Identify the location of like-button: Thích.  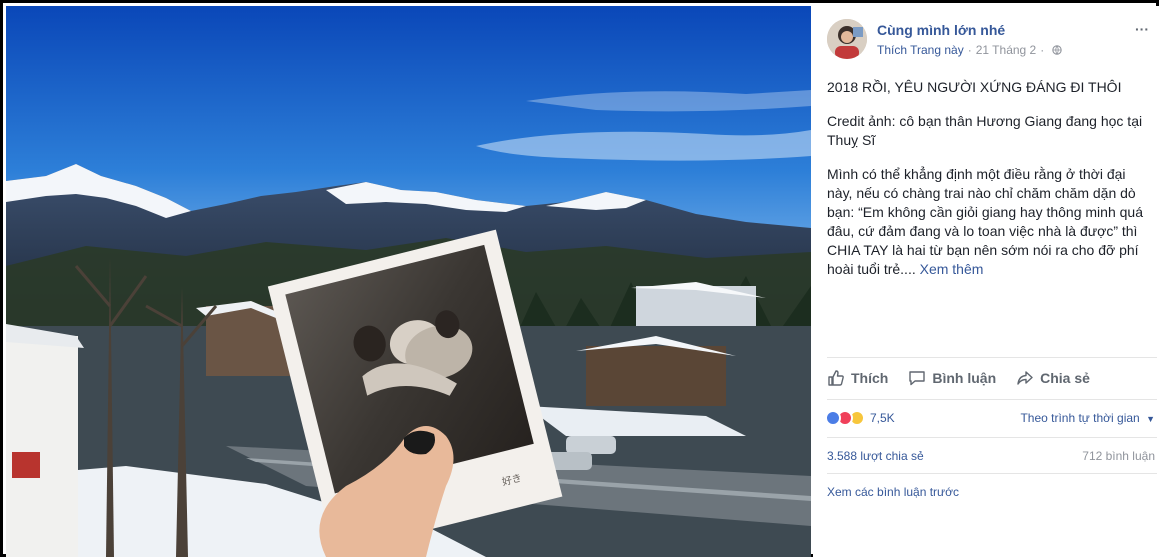
(857, 378).